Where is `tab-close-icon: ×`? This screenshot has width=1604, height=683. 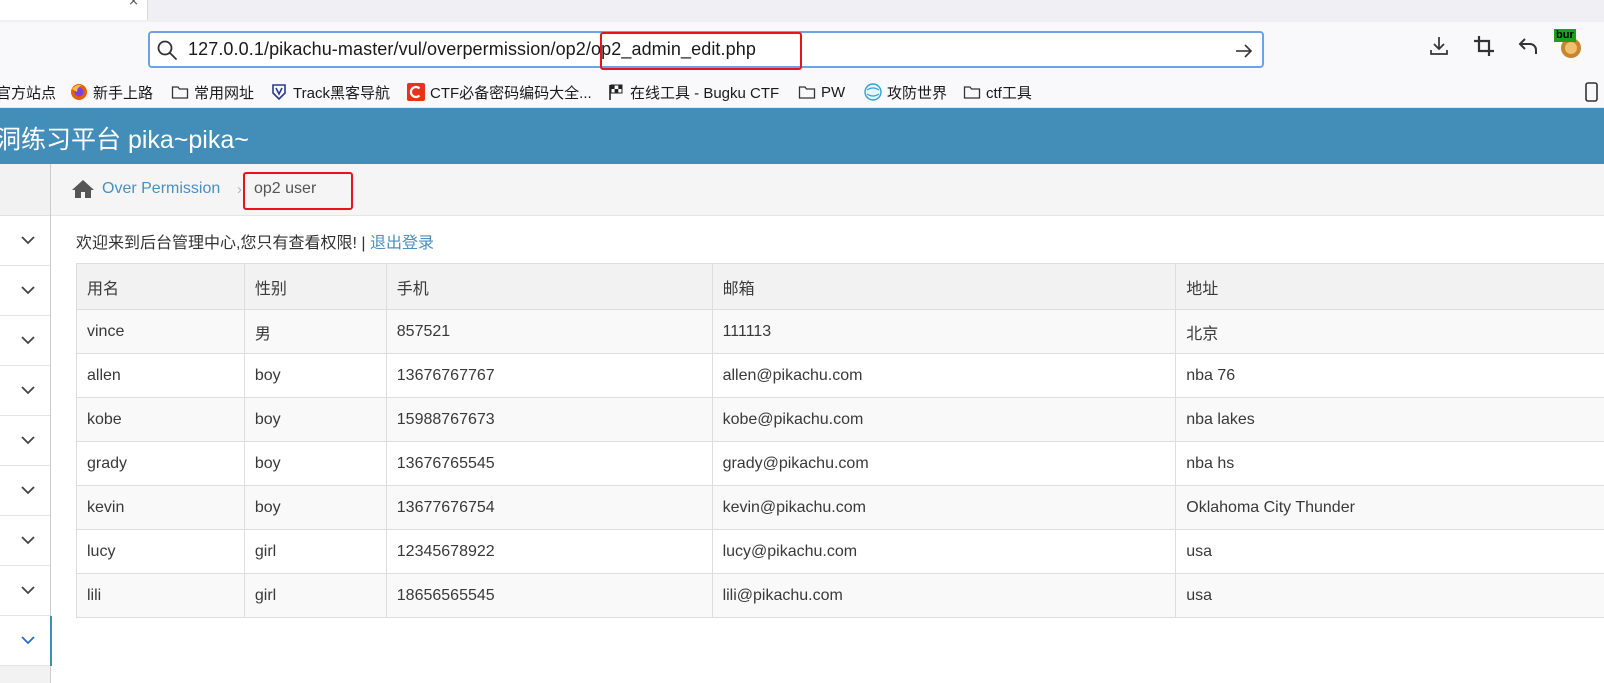 tab-close-icon: × is located at coordinates (133, 4).